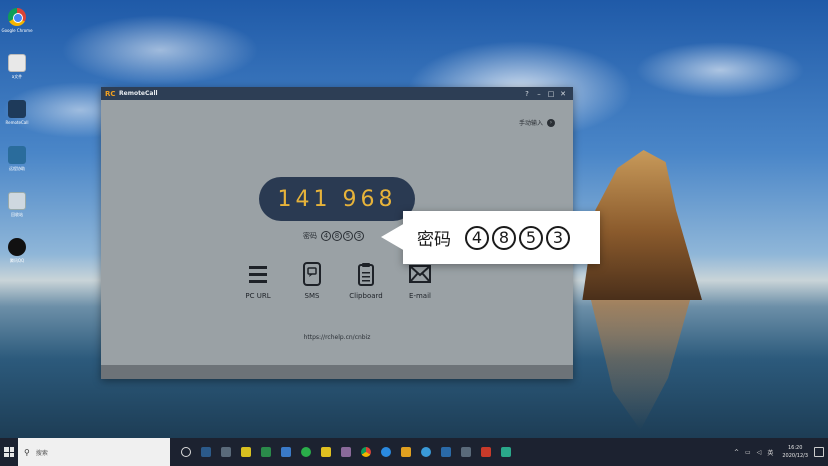 The image size is (828, 466). Describe the element at coordinates (420, 296) in the screenshot. I see `email-label: E-mail` at that location.